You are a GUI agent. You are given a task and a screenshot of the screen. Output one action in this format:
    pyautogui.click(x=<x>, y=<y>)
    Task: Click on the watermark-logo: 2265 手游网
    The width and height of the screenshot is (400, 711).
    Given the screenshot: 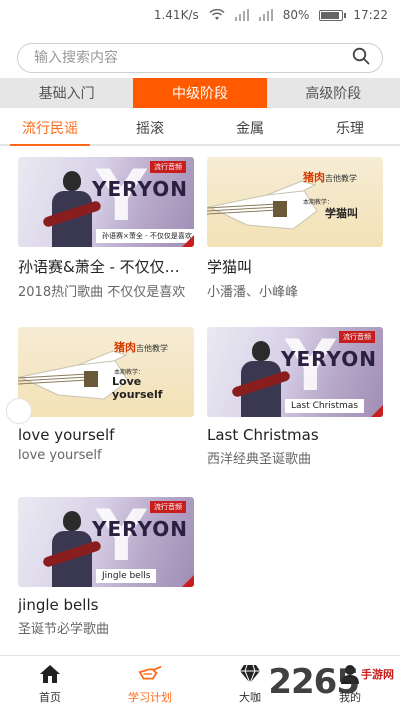 What is the action you would take?
    pyautogui.click(x=331, y=682)
    